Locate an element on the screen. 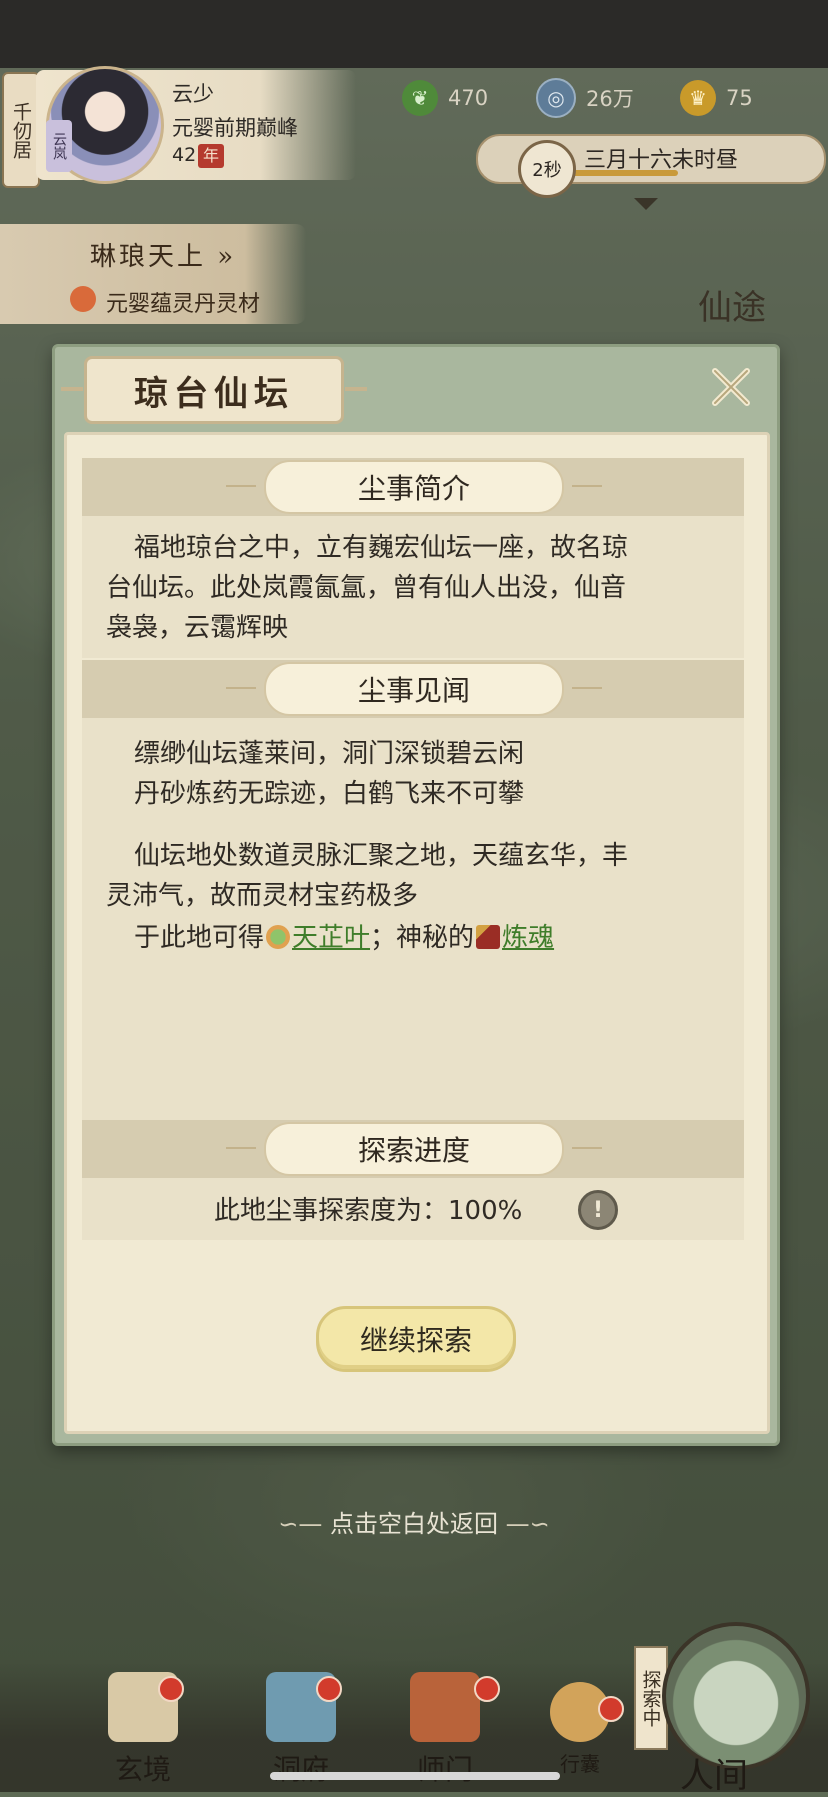 This screenshot has width=828, height=1797. poem-line1: 缥缈仙坛蓬莱间，洞门深锁碧云闲 is located at coordinates (329, 754).